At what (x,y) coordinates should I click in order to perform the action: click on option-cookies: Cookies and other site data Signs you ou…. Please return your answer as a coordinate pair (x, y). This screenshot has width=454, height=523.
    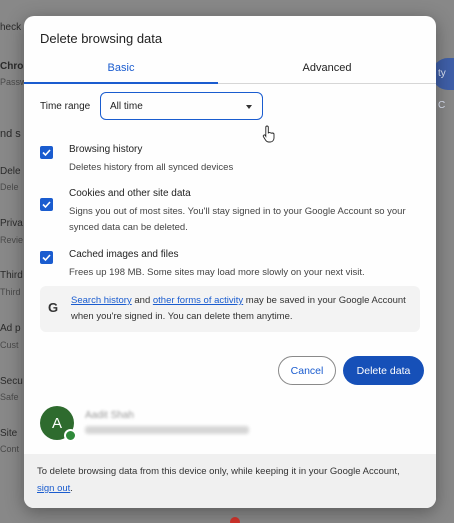
    Looking at the image, I should click on (230, 214).